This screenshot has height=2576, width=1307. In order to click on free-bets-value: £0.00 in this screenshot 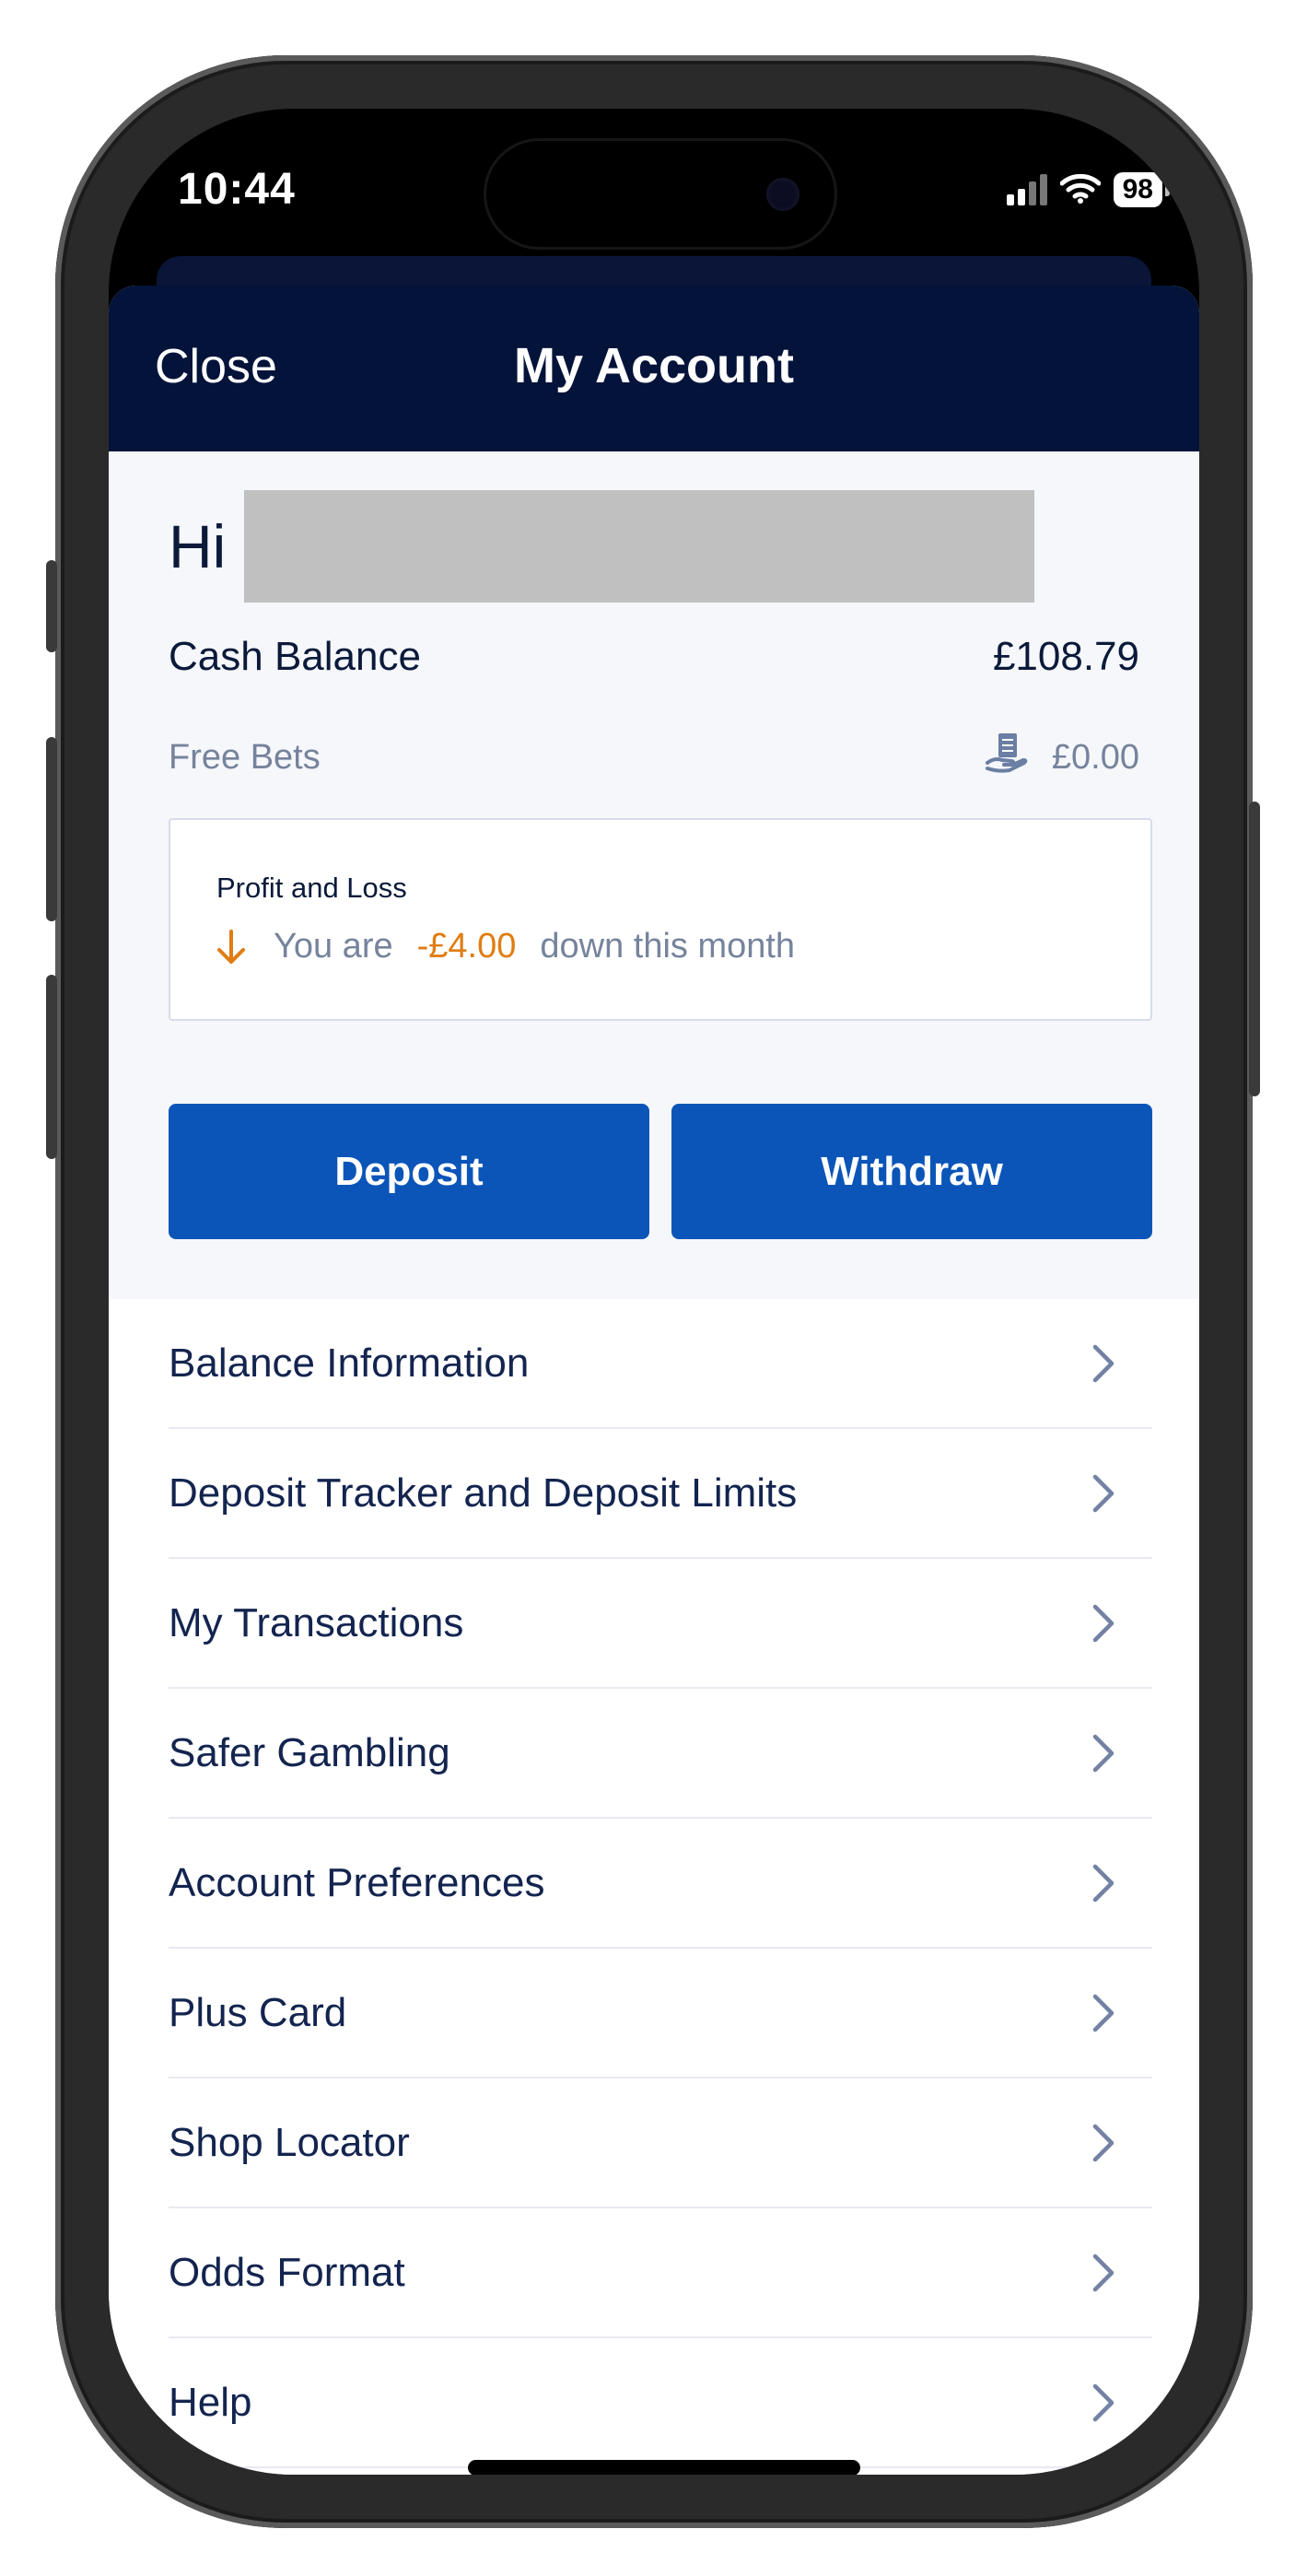, I will do `click(1095, 757)`.